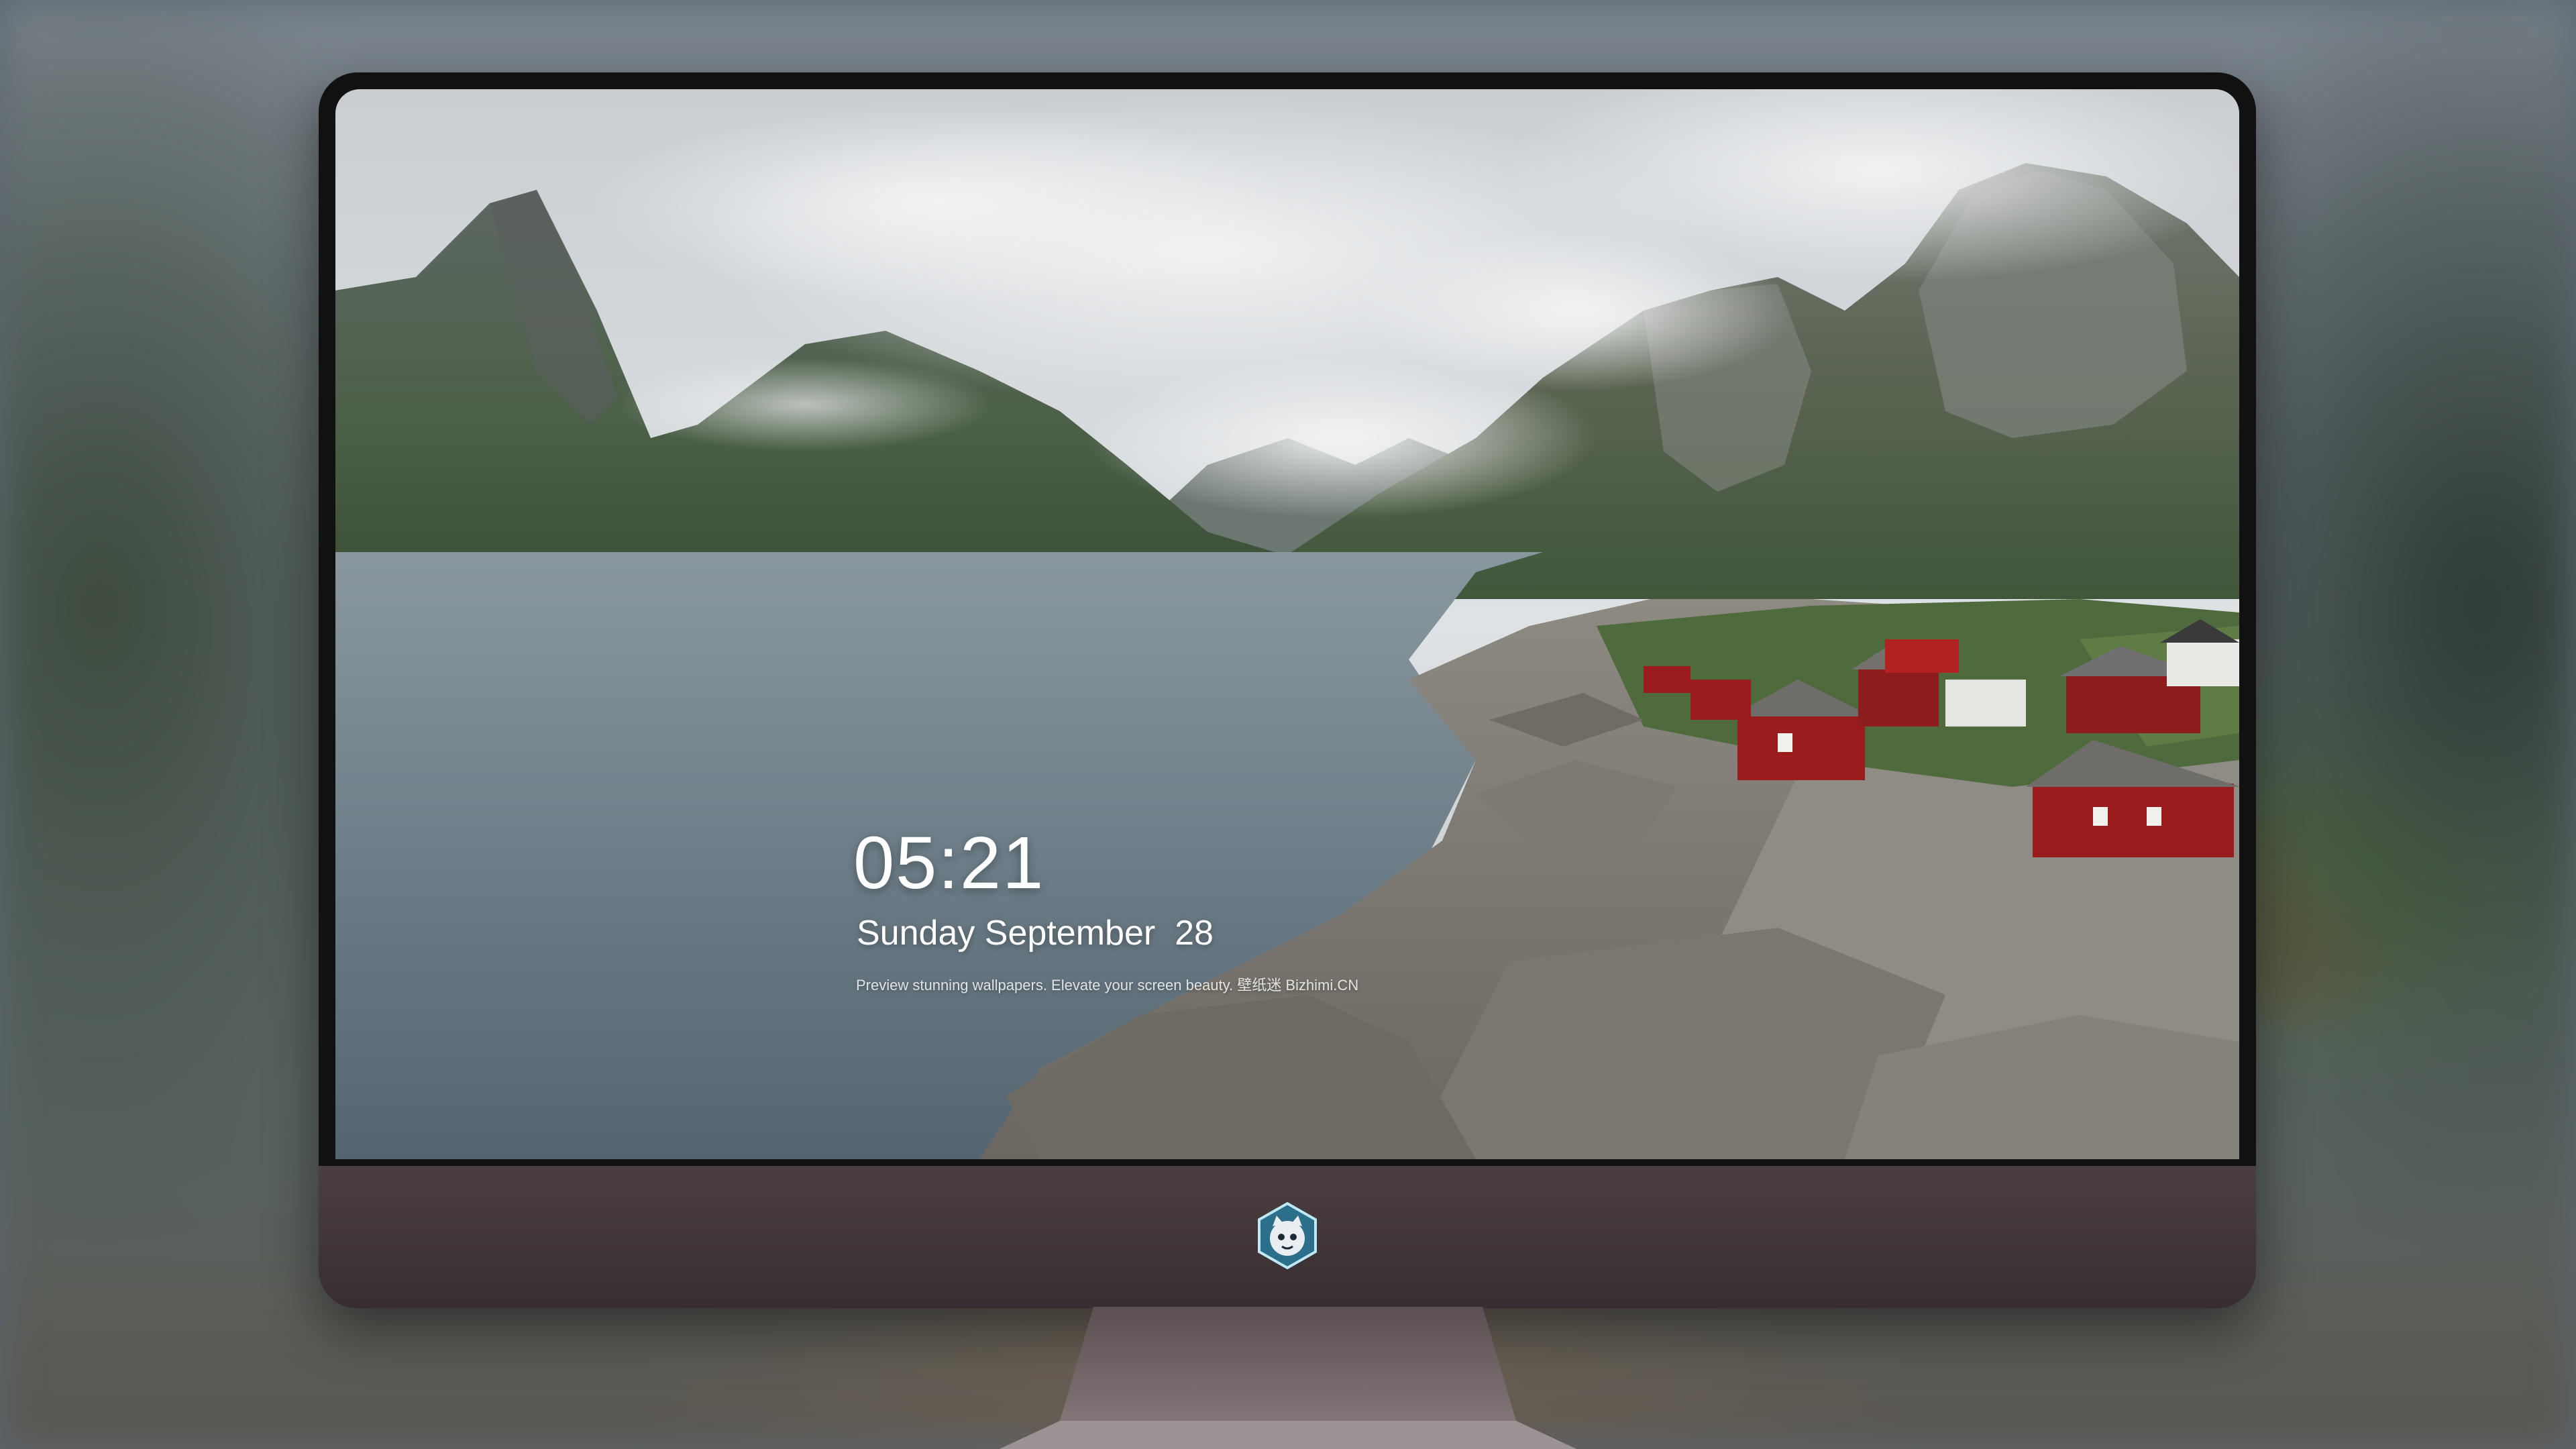 Image resolution: width=2576 pixels, height=1449 pixels. What do you see at coordinates (1287, 1235) in the screenshot?
I see `monitor-logo-icon` at bounding box center [1287, 1235].